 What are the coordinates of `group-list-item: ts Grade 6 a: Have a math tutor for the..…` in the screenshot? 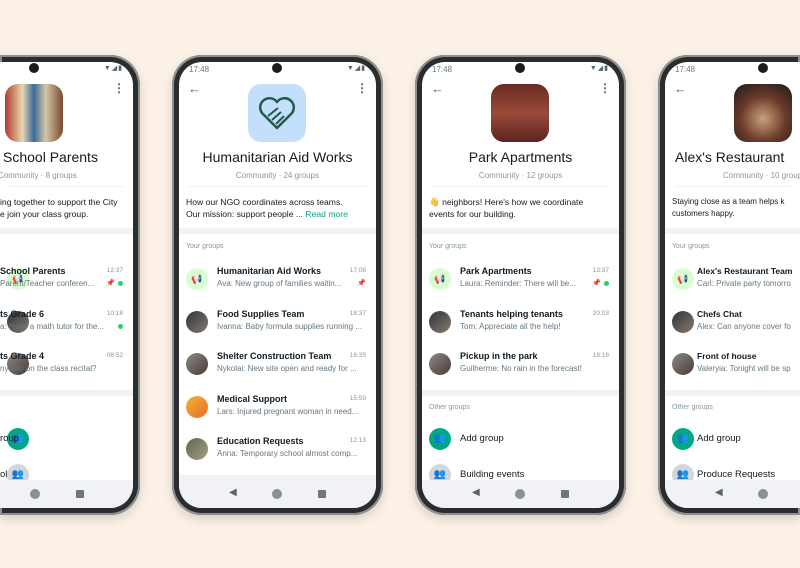 It's located at (66, 329).